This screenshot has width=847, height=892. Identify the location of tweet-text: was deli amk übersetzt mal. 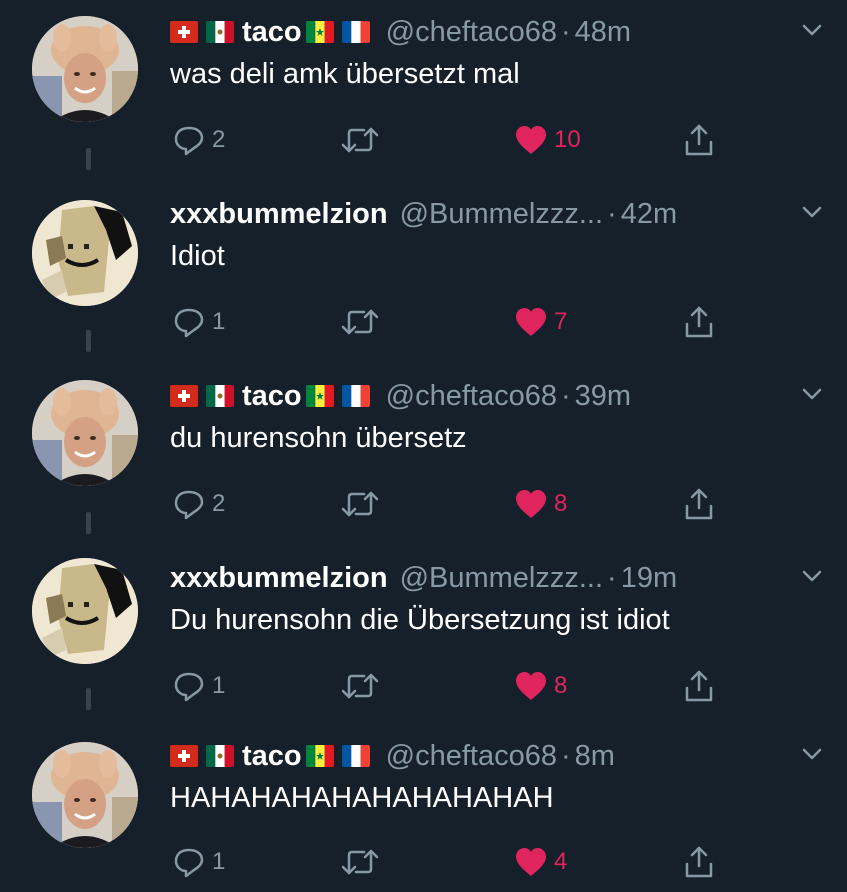
(345, 74).